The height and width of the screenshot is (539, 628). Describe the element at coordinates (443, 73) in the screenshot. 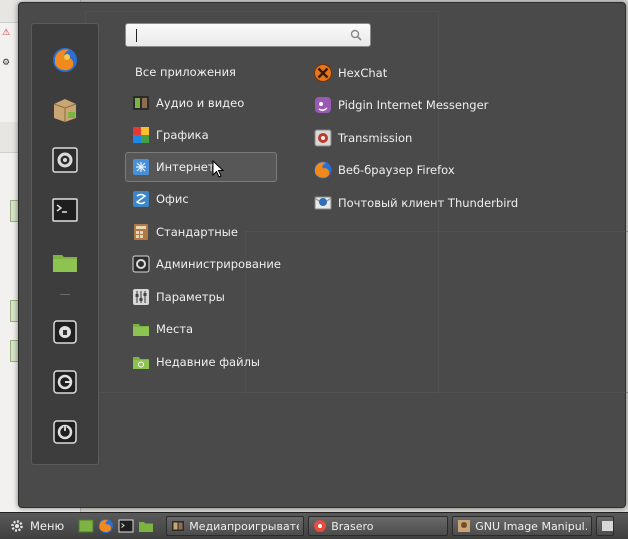

I see `app-hexchat: HexChat` at that location.